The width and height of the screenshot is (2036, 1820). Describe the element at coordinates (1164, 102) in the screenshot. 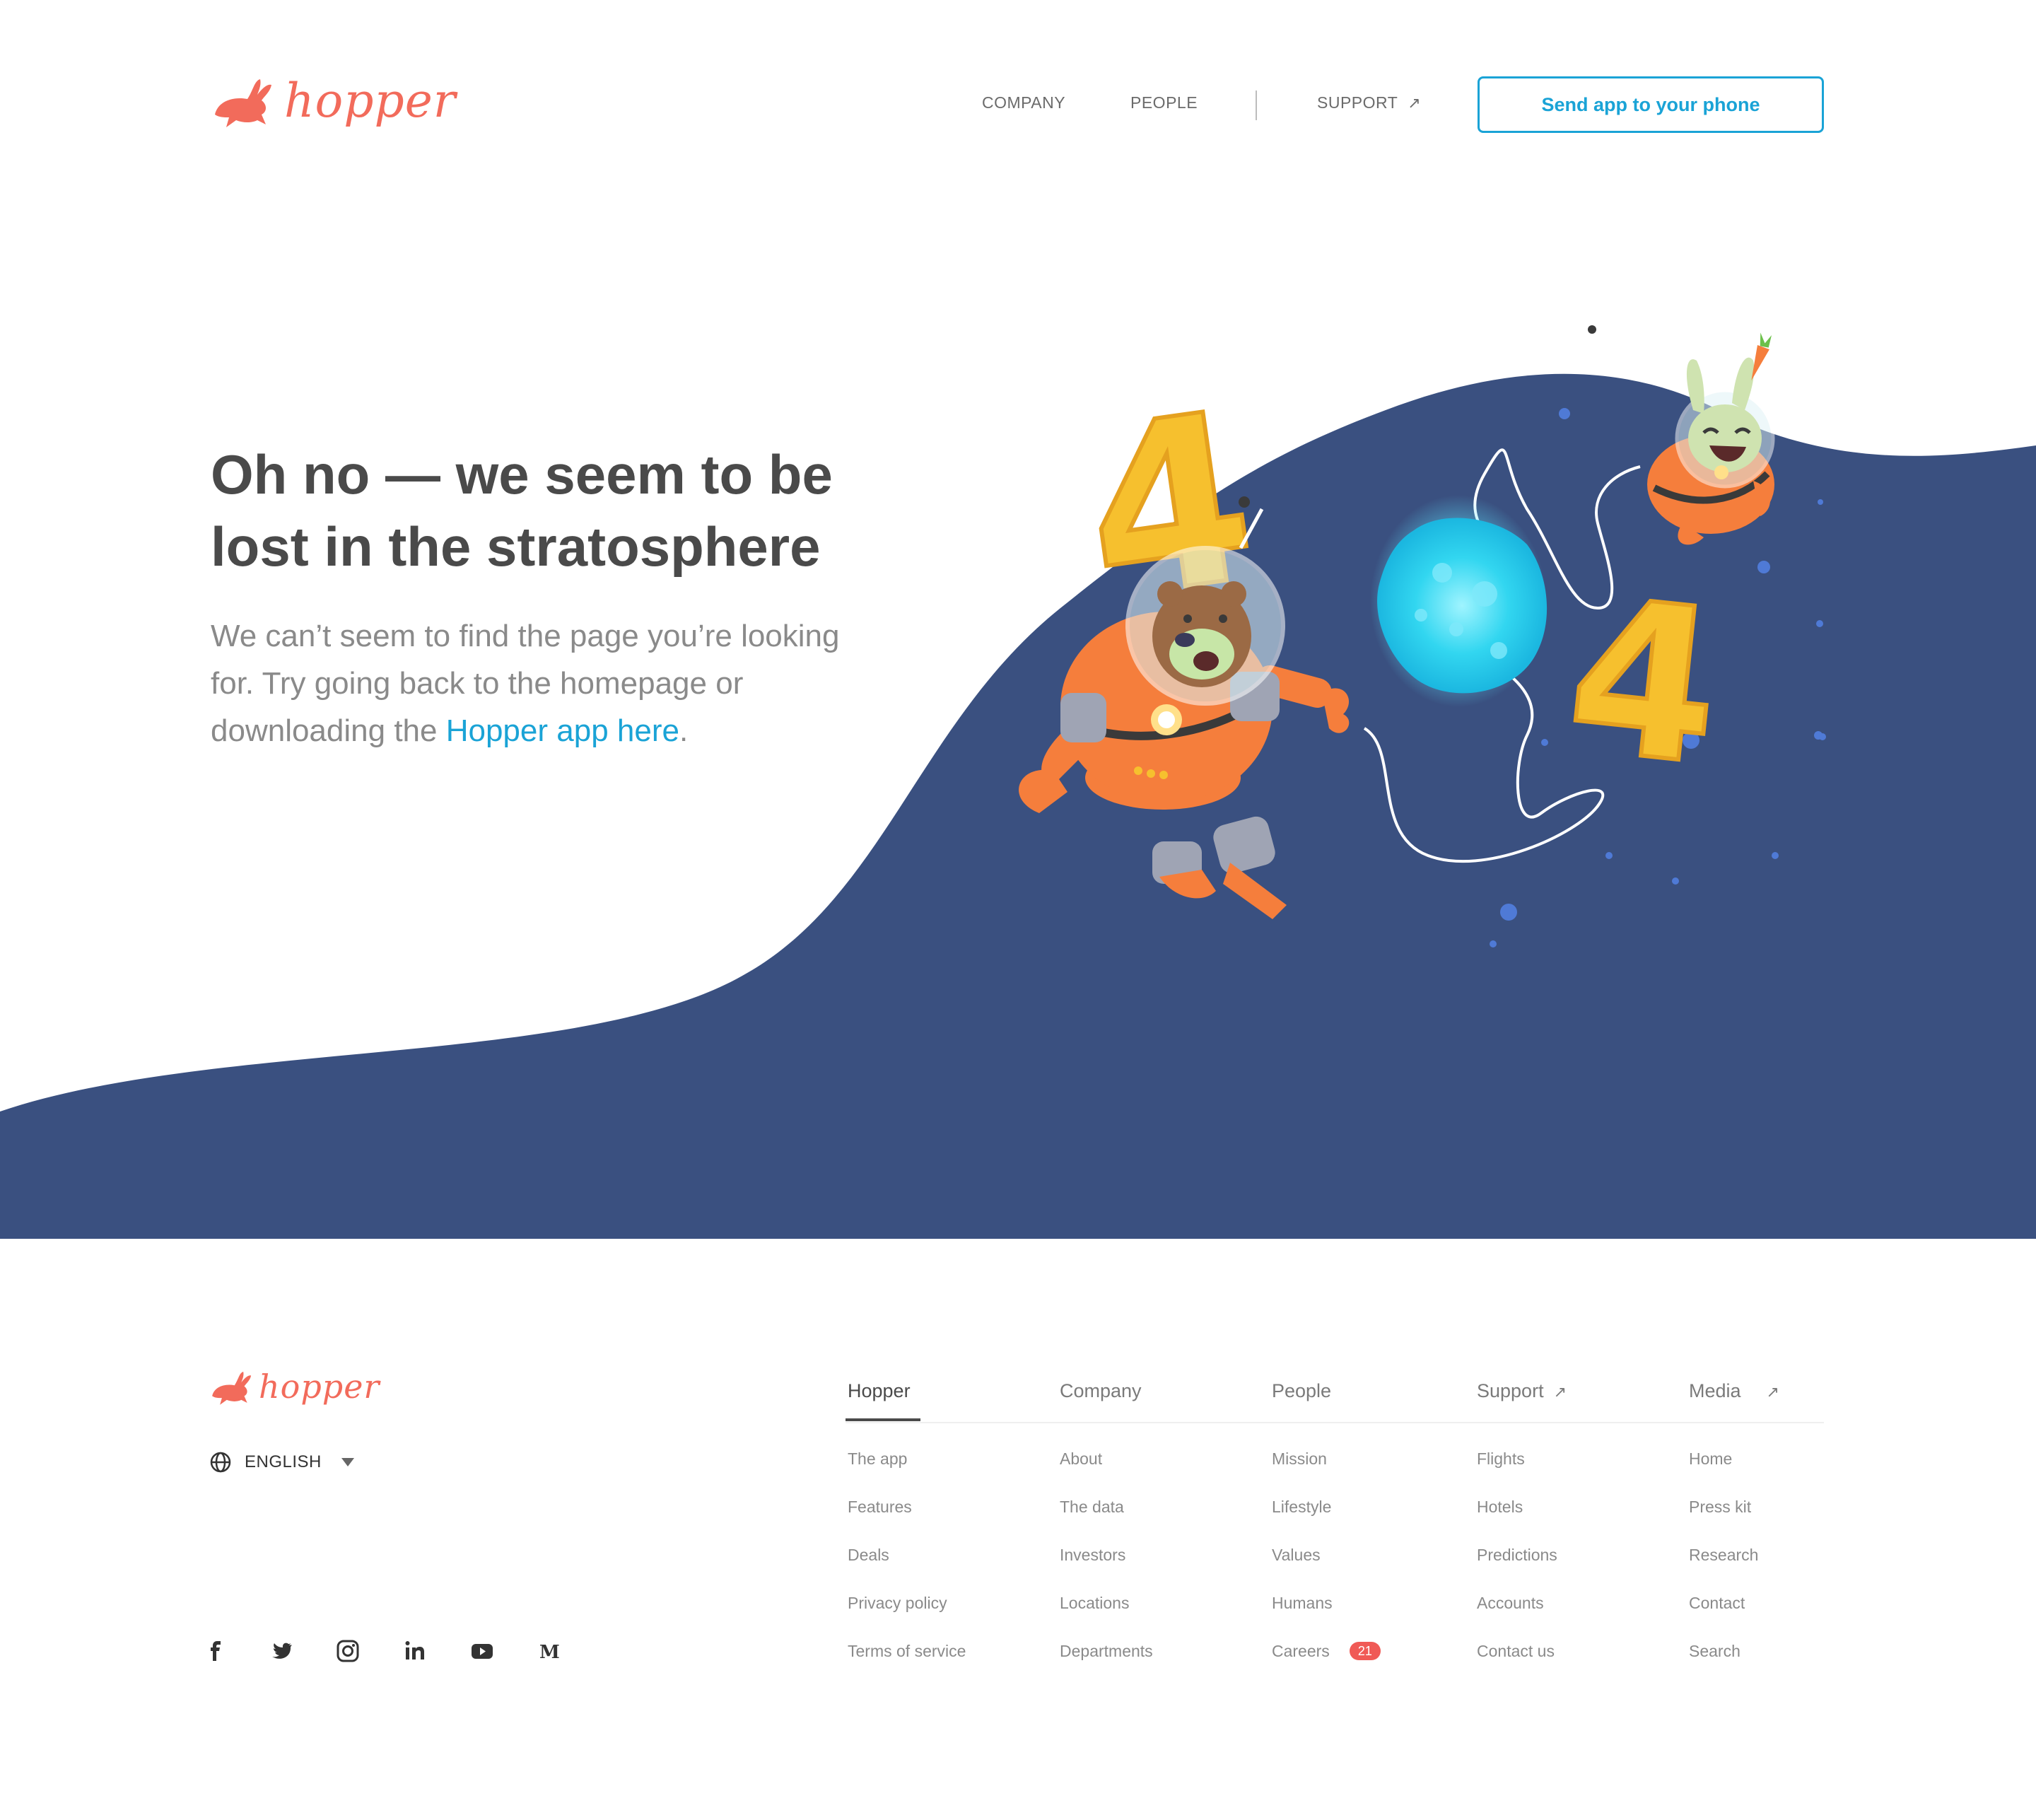

I see `nav-people: PEOPLE` at that location.